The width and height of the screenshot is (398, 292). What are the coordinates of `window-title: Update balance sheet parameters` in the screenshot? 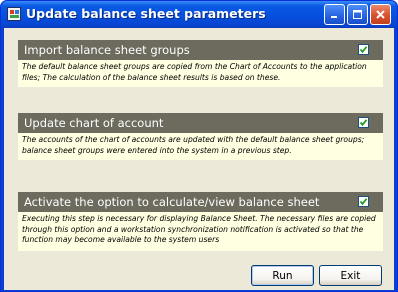 It's located at (146, 13).